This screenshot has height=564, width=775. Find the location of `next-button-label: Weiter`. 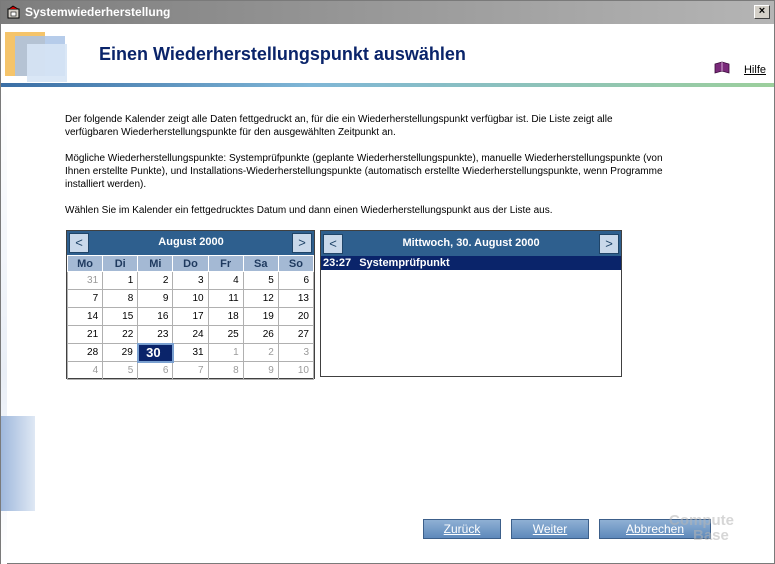

next-button-label: Weiter is located at coordinates (550, 529).